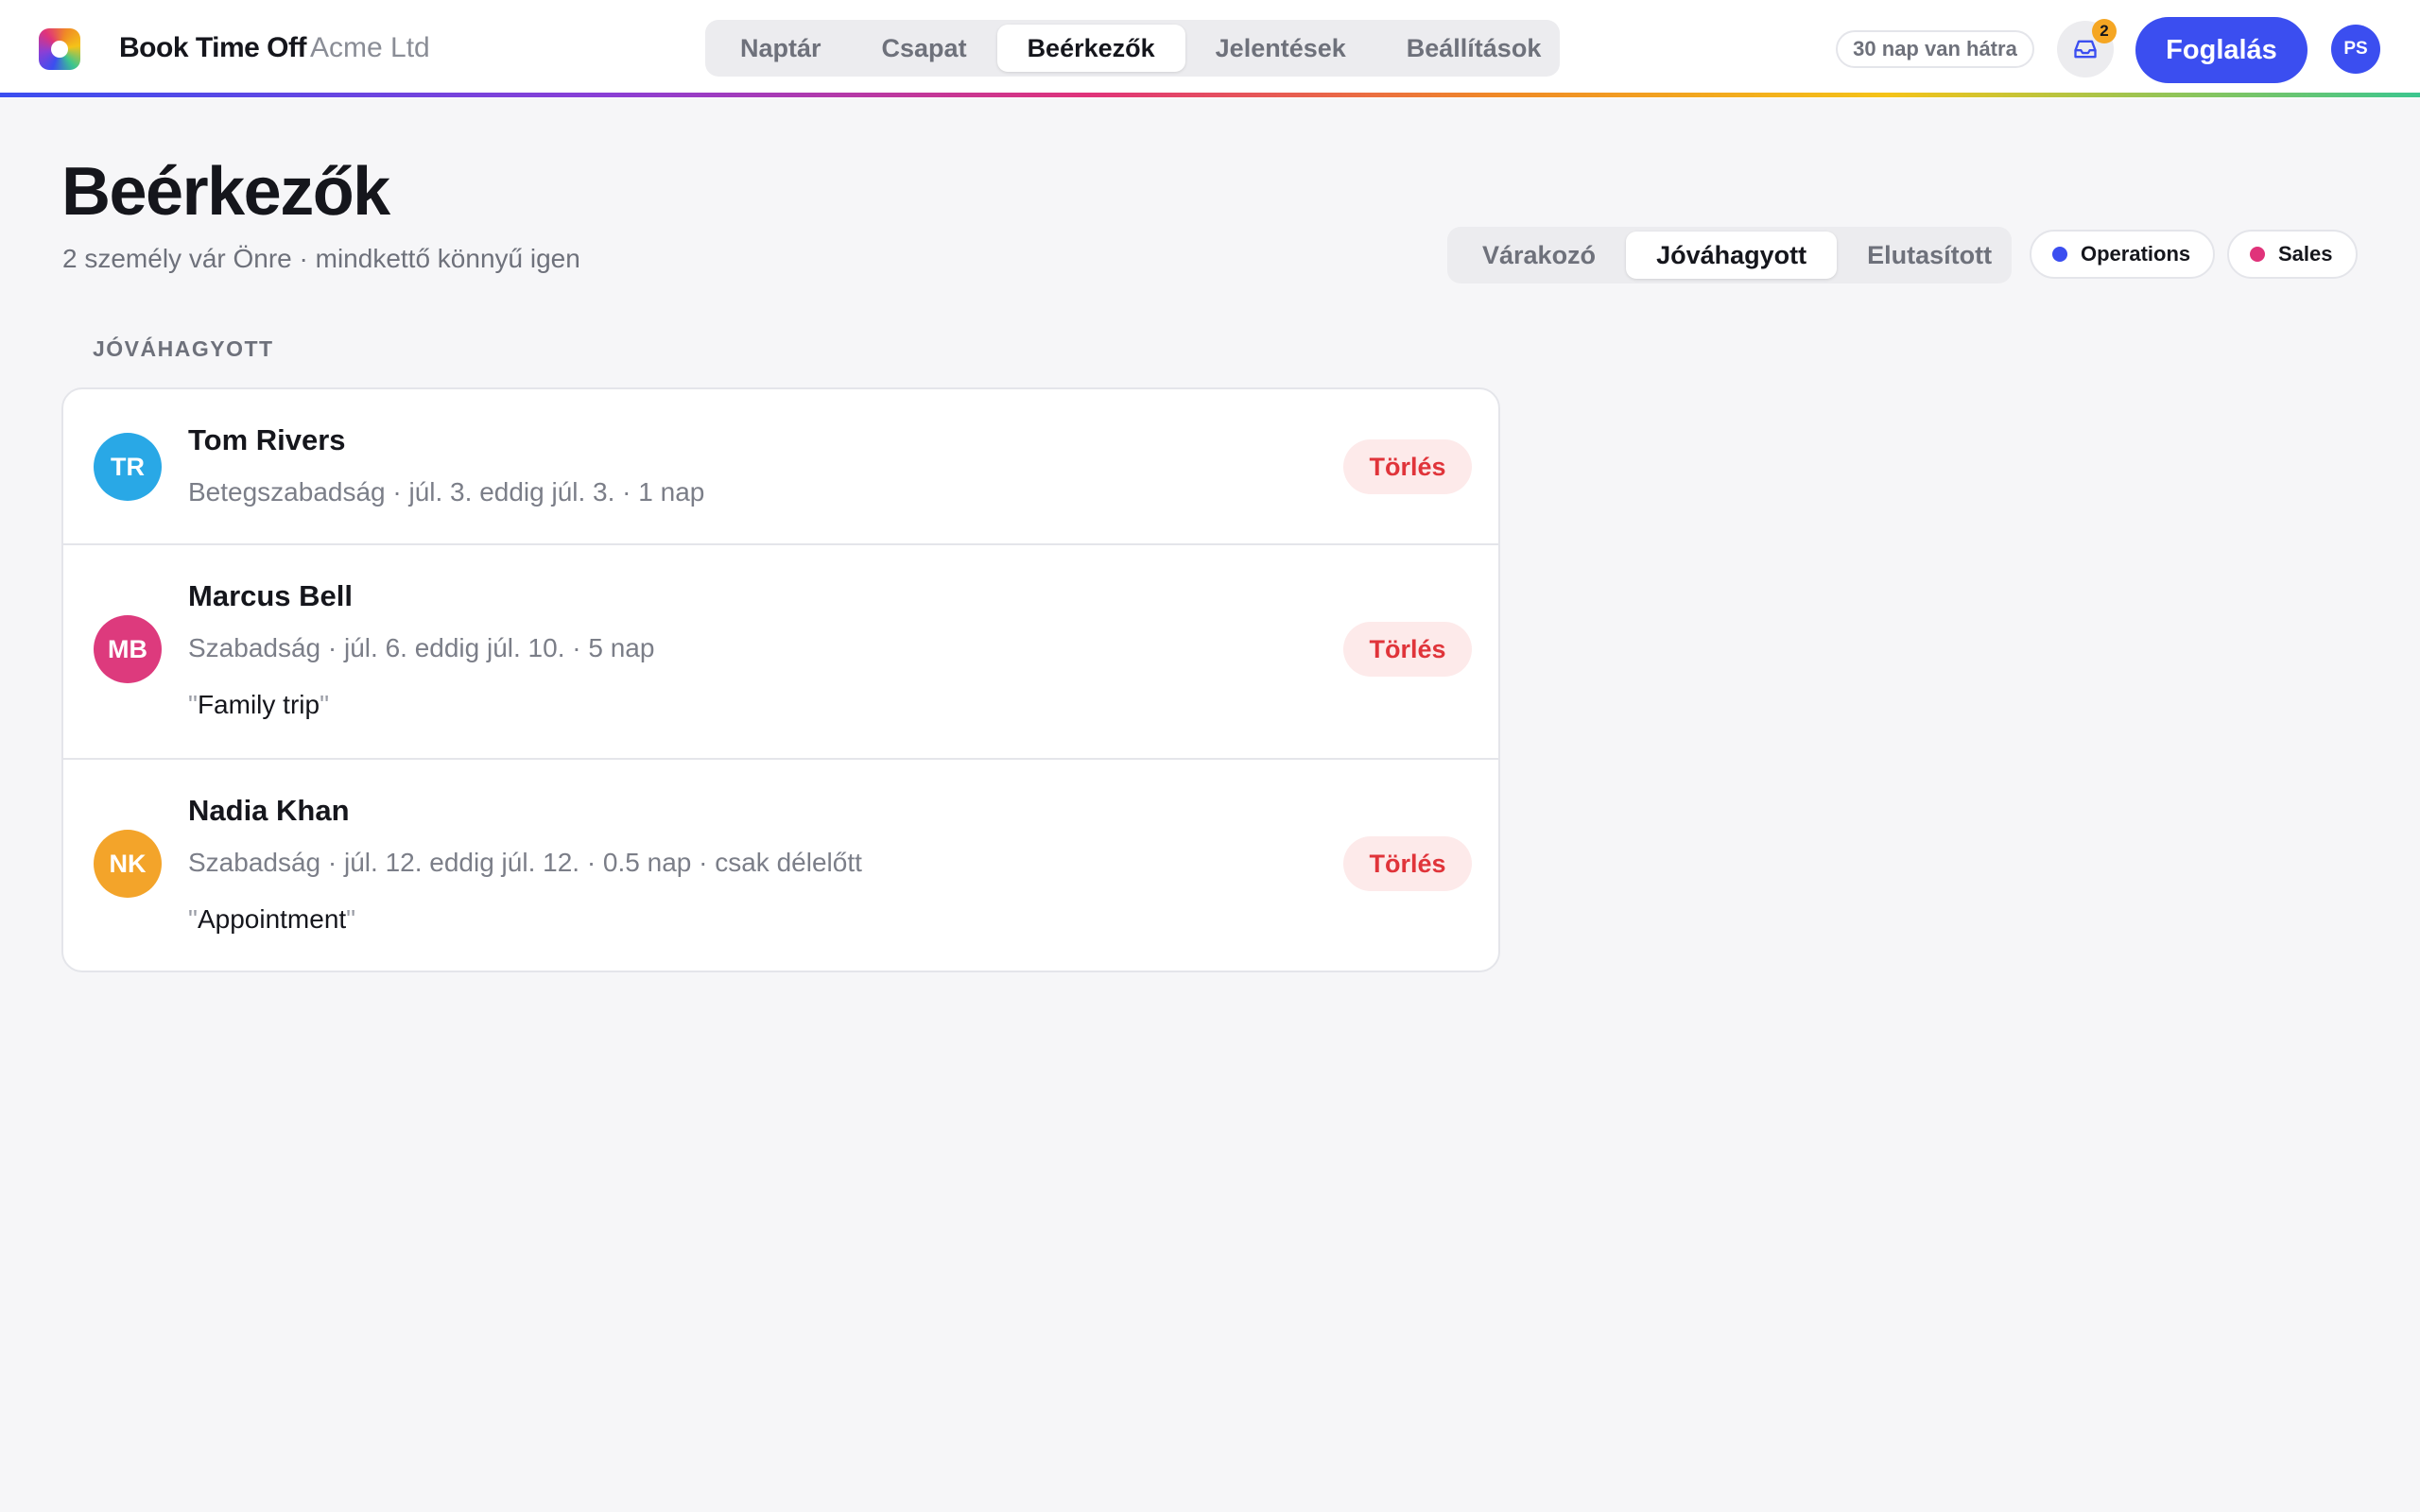 Image resolution: width=2420 pixels, height=1512 pixels. Describe the element at coordinates (269, 810) in the screenshot. I see `requester-name: Nadia Khan` at that location.